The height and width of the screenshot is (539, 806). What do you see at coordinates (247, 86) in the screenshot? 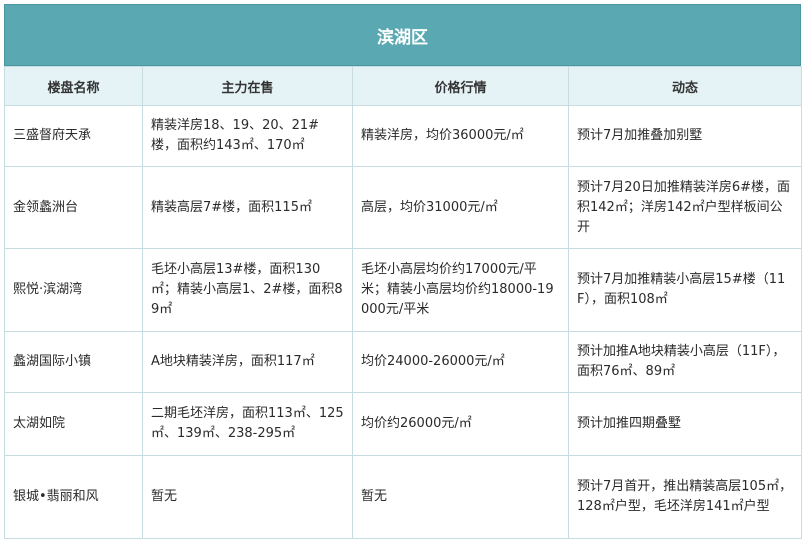
I see `header-main-sale: 主力在售` at bounding box center [247, 86].